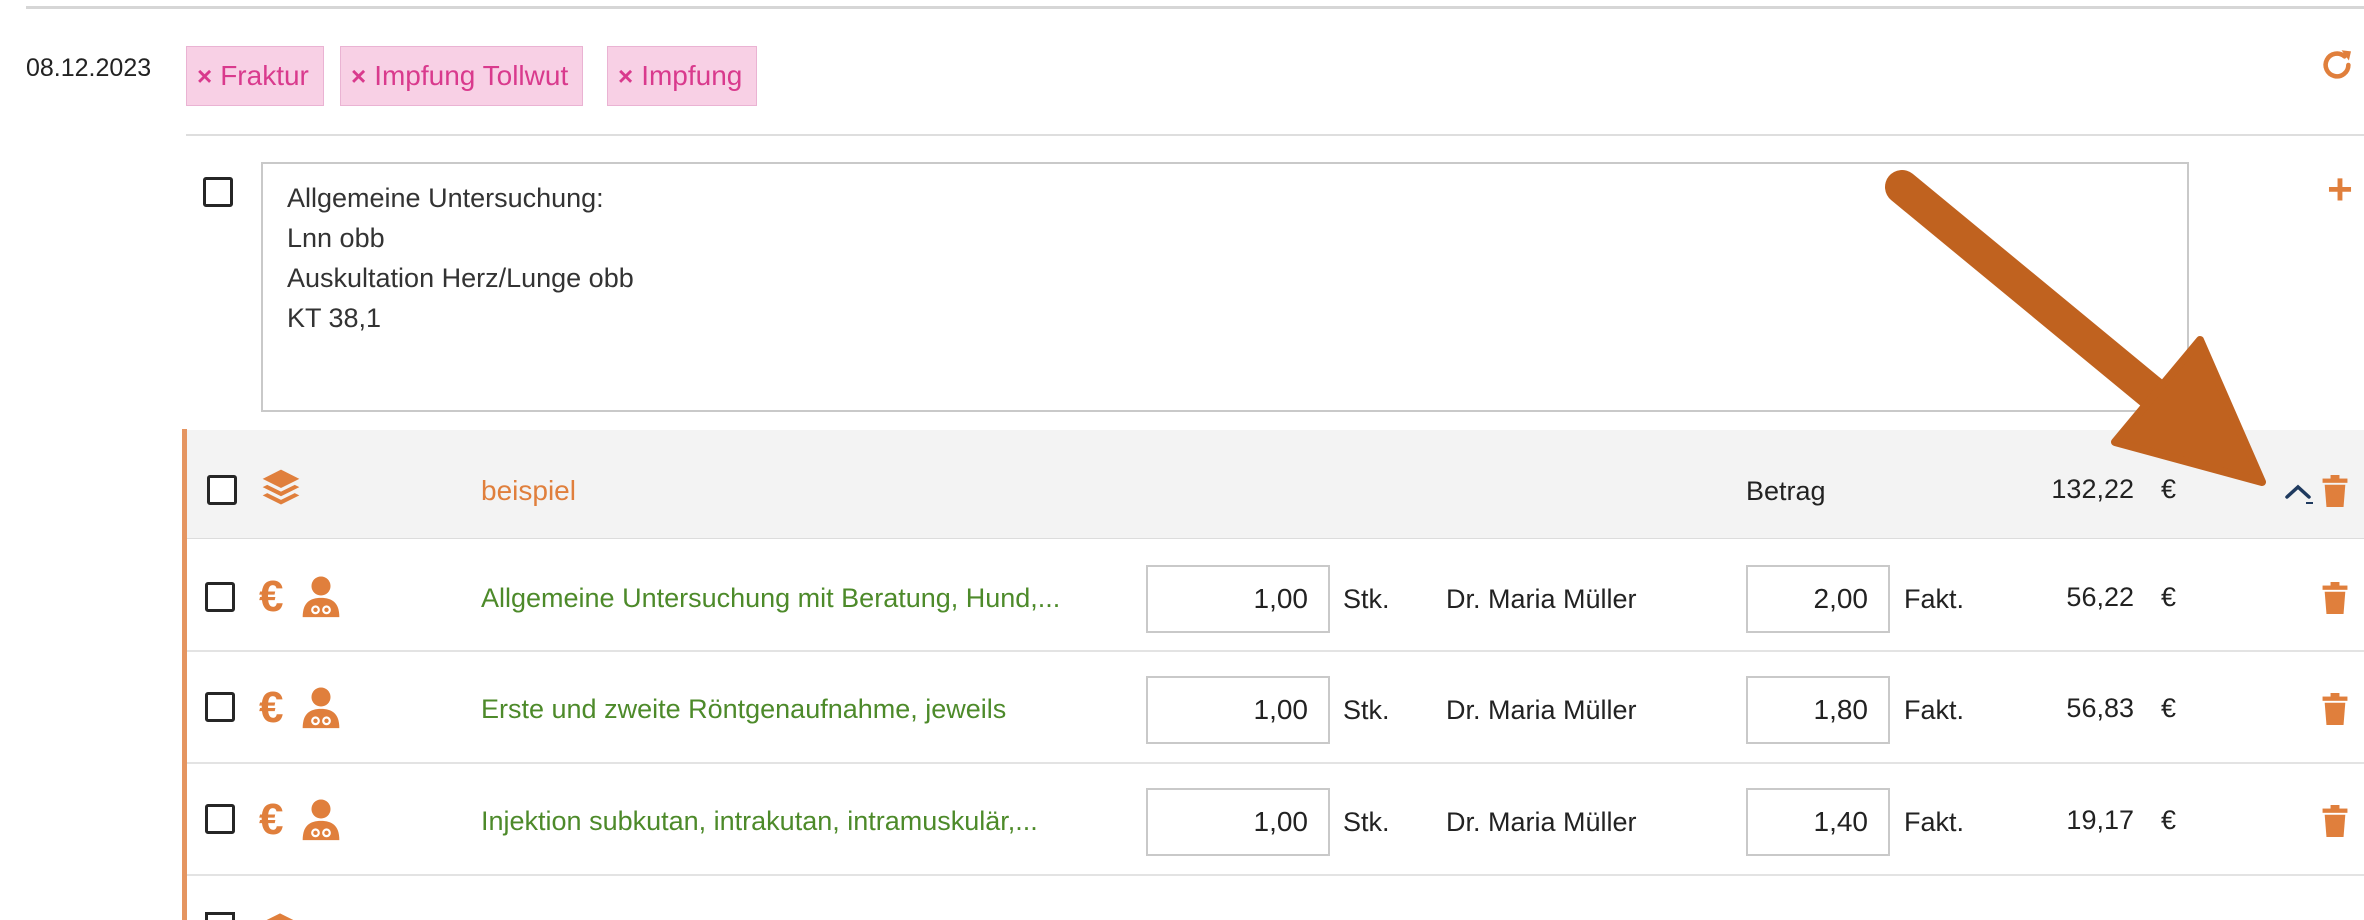 This screenshot has width=2364, height=920. I want to click on tag-impfung: × Impfung, so click(682, 76).